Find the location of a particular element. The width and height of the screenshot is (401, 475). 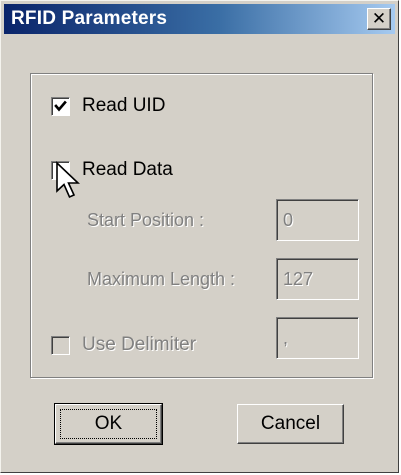

title-bar: RFID Parameters ✕ is located at coordinates (199, 19).